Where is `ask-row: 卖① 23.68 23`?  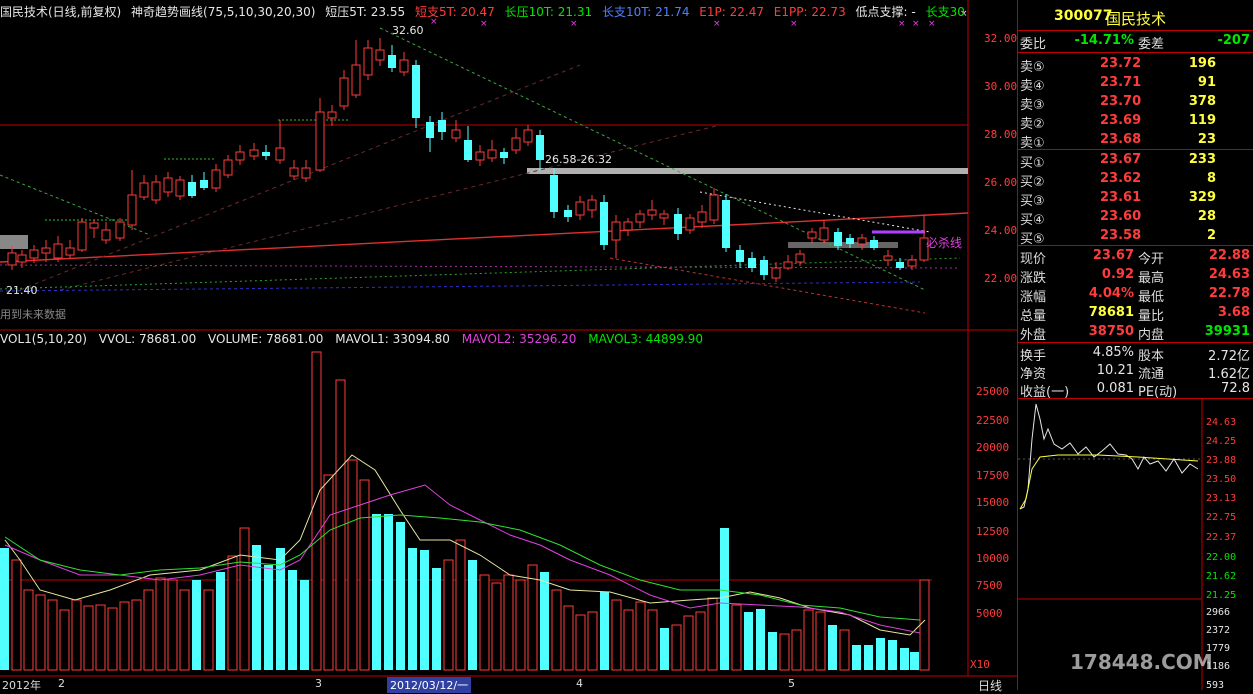
ask-row: 卖① 23.68 23 is located at coordinates (1136, 141).